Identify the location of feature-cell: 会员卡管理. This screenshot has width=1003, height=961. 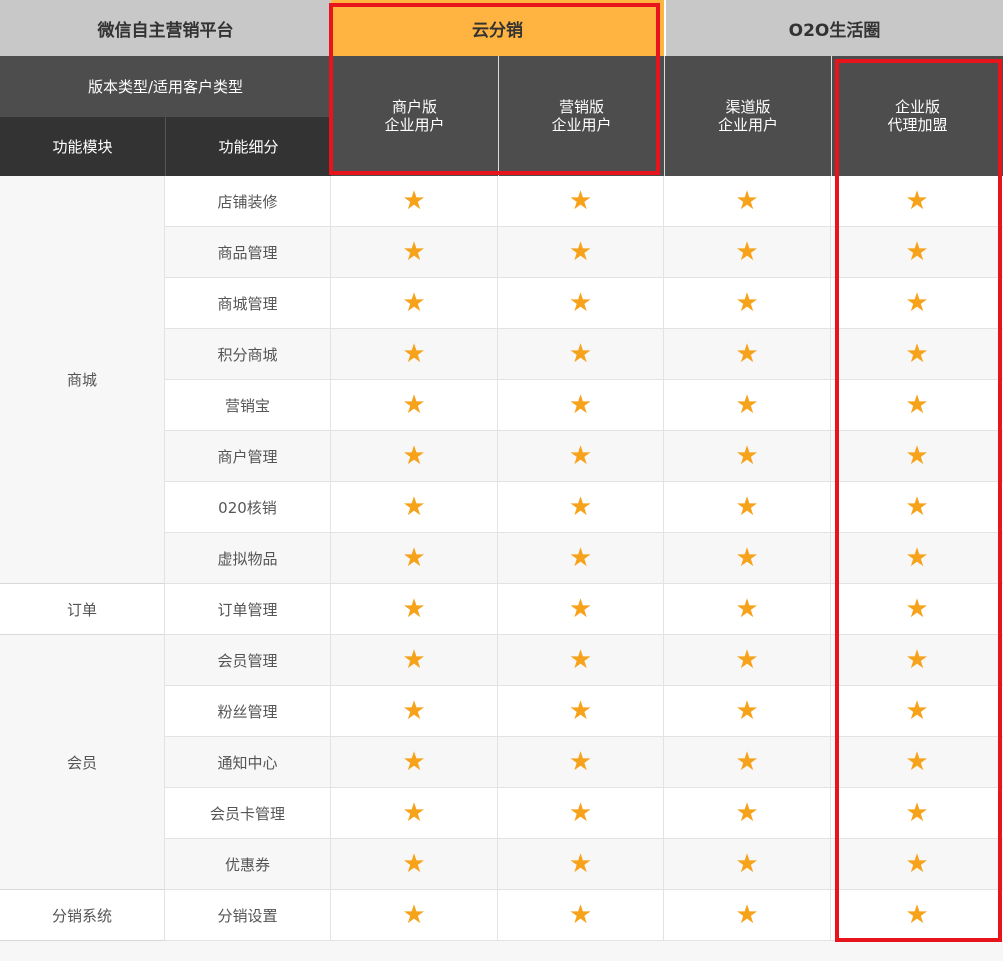
(248, 813).